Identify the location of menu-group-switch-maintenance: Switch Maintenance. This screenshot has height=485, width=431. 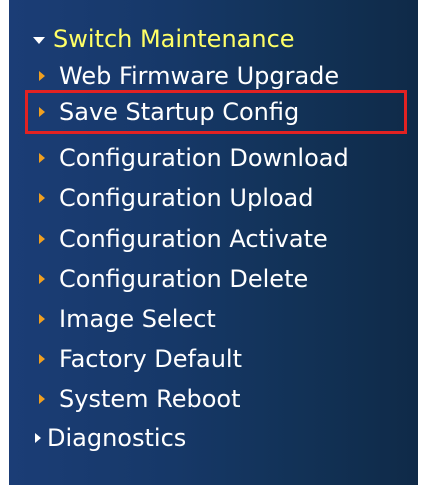
(164, 39).